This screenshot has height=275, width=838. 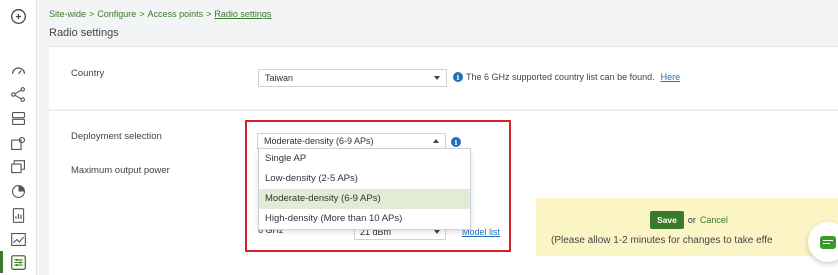 What do you see at coordinates (18, 191) in the screenshot?
I see `pie-icon` at bounding box center [18, 191].